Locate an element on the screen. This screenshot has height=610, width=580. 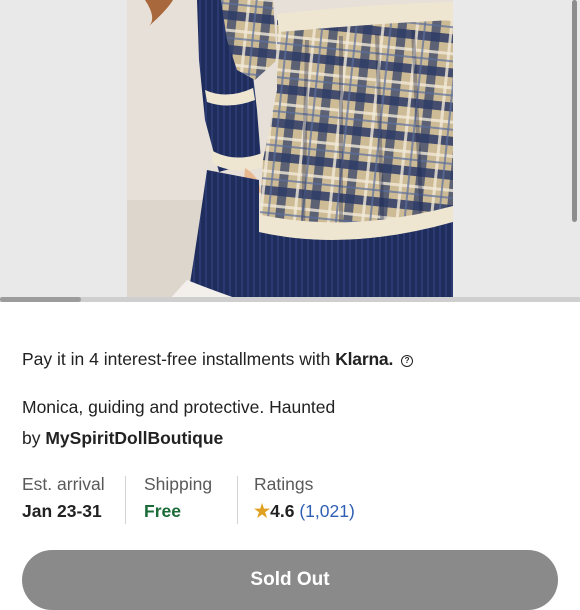
ratings-label: Ratings is located at coordinates (284, 484).